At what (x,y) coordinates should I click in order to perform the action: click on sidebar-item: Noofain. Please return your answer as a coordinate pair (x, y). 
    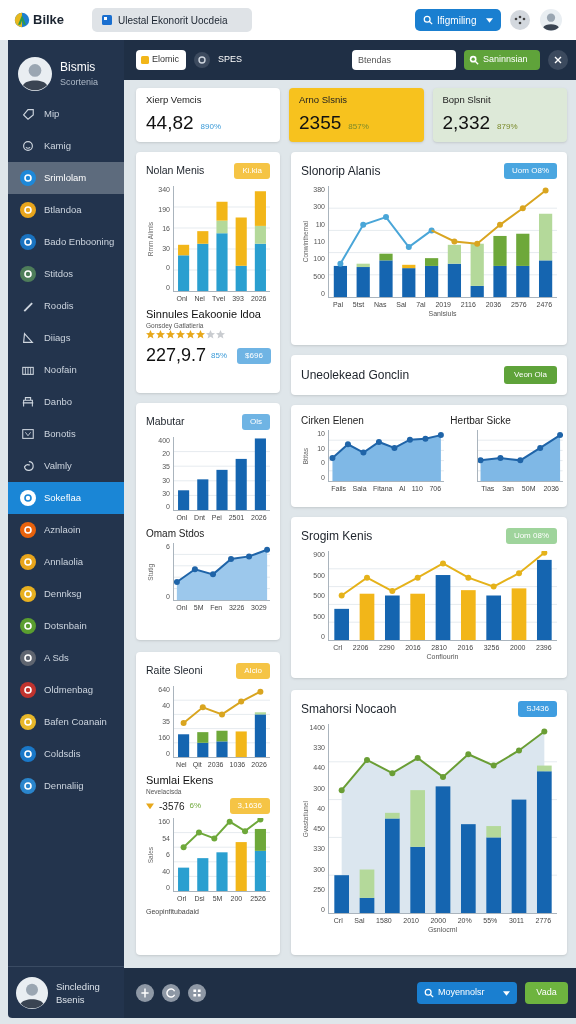
    Looking at the image, I should click on (66, 370).